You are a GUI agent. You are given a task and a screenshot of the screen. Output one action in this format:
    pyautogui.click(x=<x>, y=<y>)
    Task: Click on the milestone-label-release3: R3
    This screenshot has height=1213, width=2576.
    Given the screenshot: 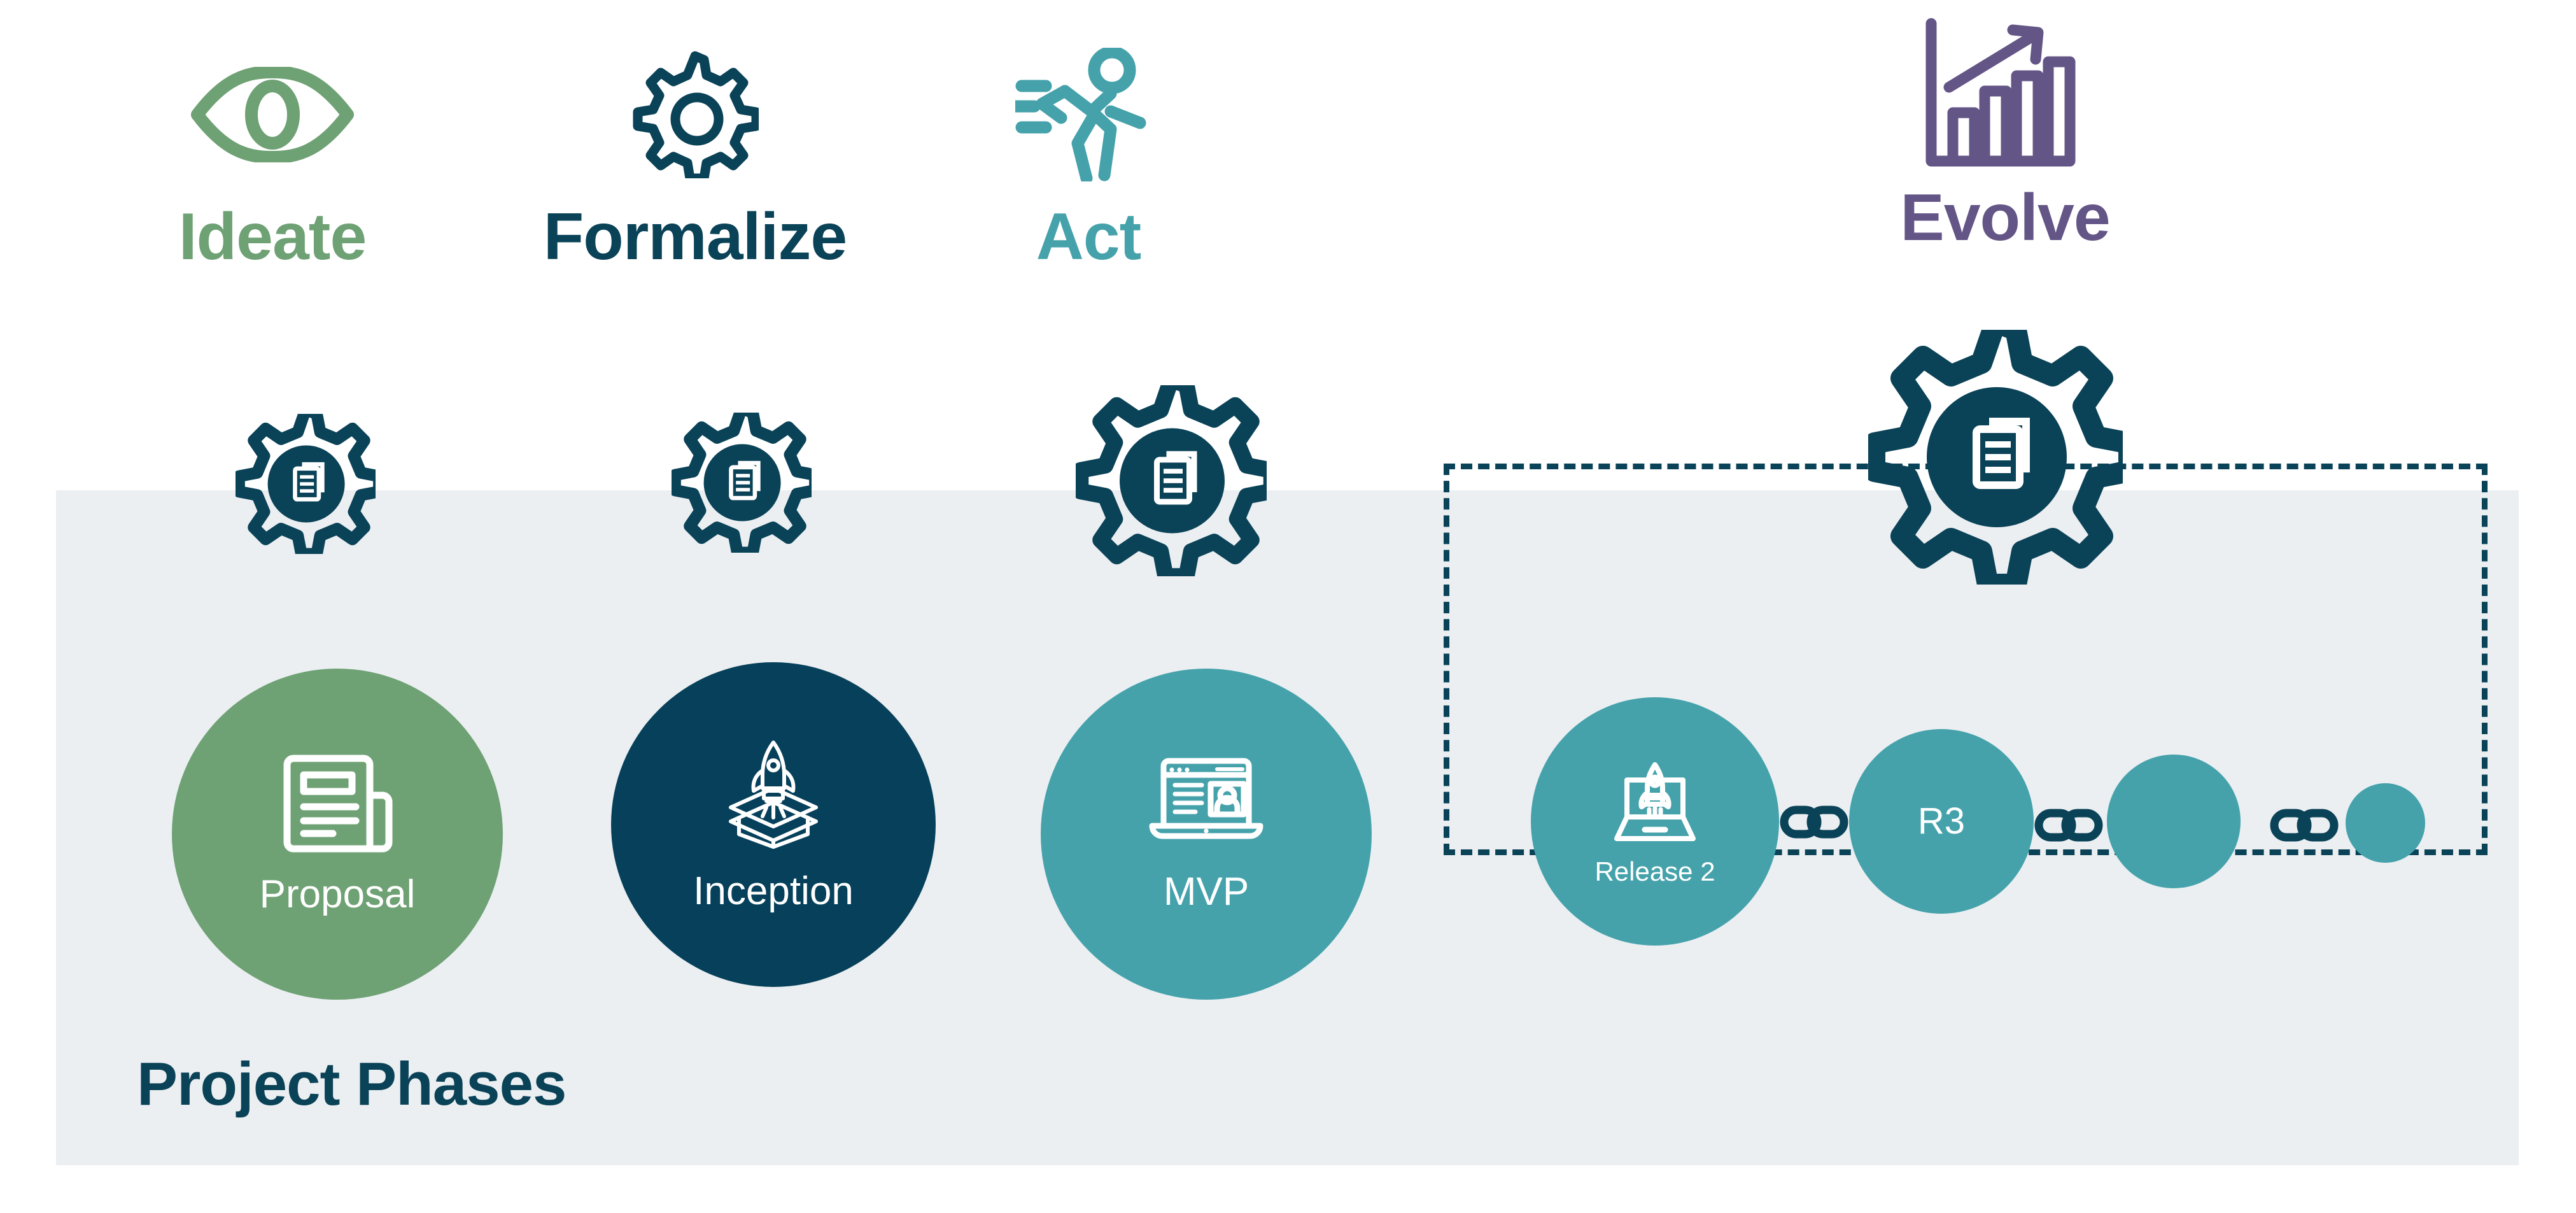 What is the action you would take?
    pyautogui.click(x=1942, y=821)
    